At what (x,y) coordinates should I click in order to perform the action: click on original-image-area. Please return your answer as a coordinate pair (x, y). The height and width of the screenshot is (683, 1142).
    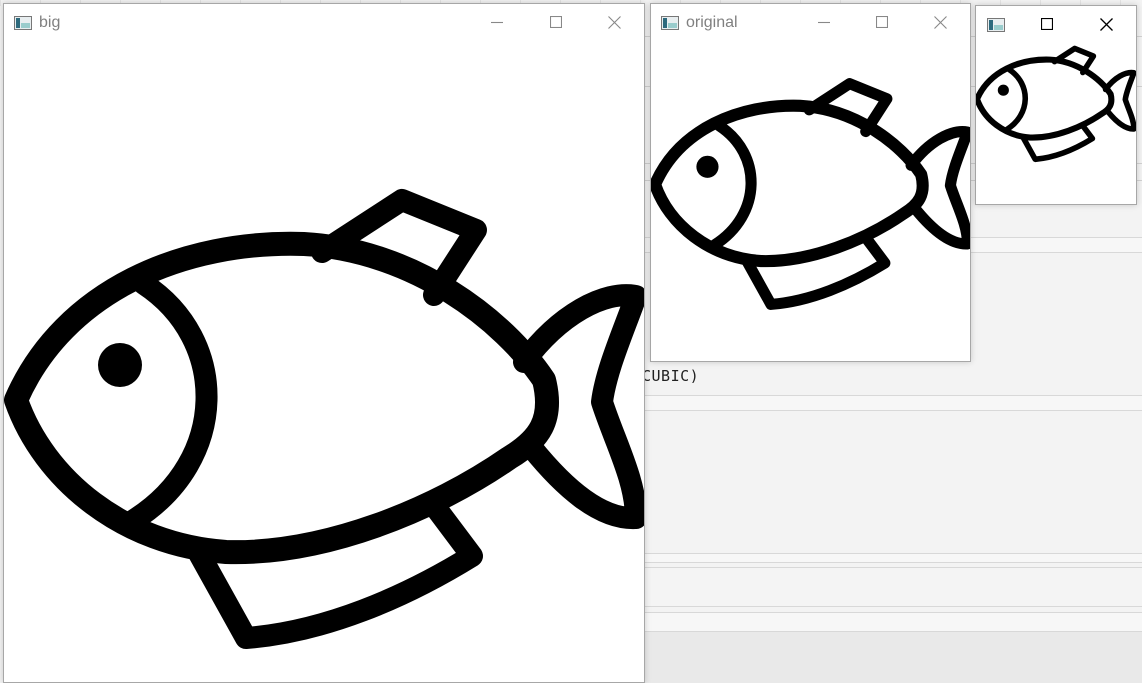
    Looking at the image, I should click on (810, 200).